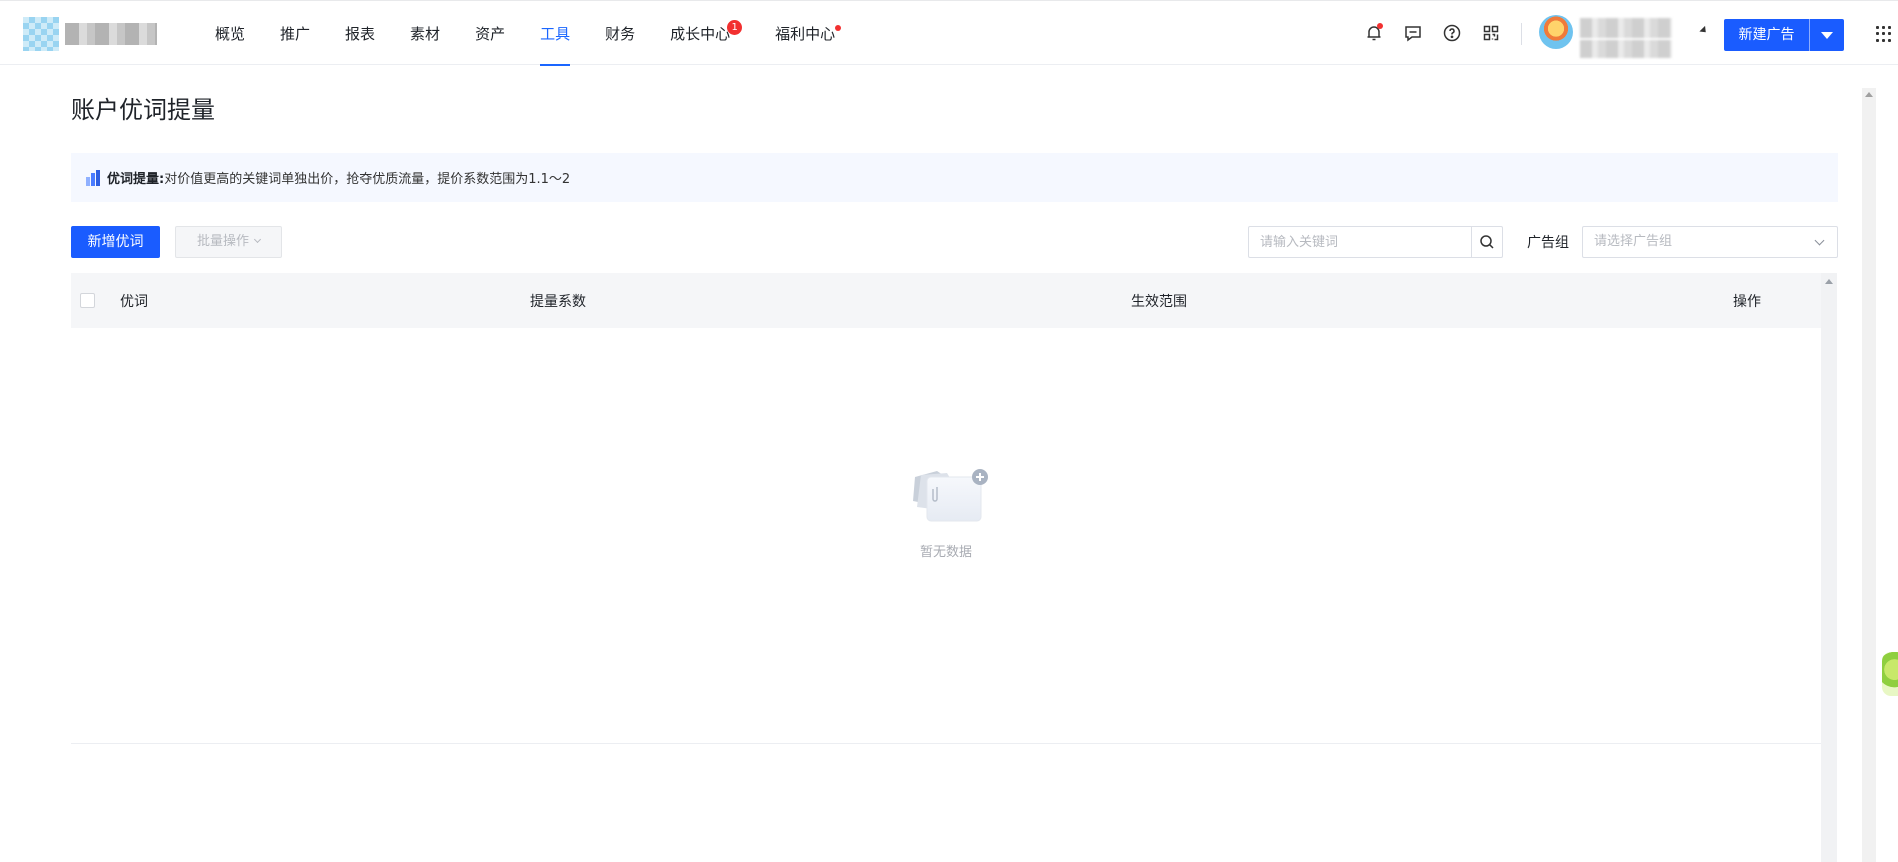  What do you see at coordinates (1884, 34) in the screenshot?
I see `app-grid-icon` at bounding box center [1884, 34].